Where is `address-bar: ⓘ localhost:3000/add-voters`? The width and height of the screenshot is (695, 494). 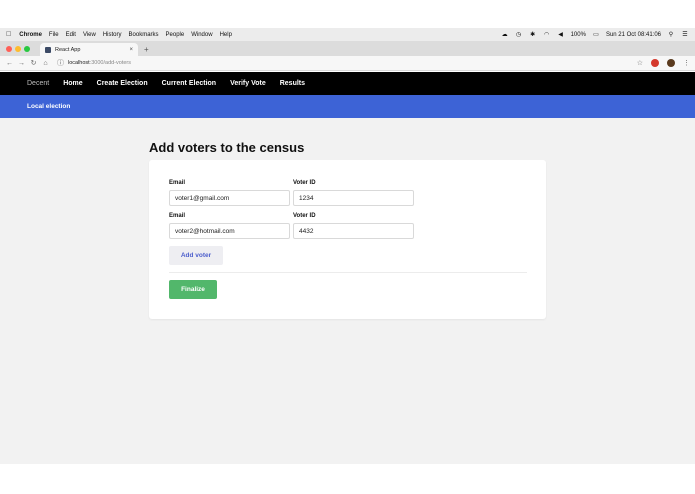
address-bar: ⓘ localhost:3000/add-voters is located at coordinates (93, 63).